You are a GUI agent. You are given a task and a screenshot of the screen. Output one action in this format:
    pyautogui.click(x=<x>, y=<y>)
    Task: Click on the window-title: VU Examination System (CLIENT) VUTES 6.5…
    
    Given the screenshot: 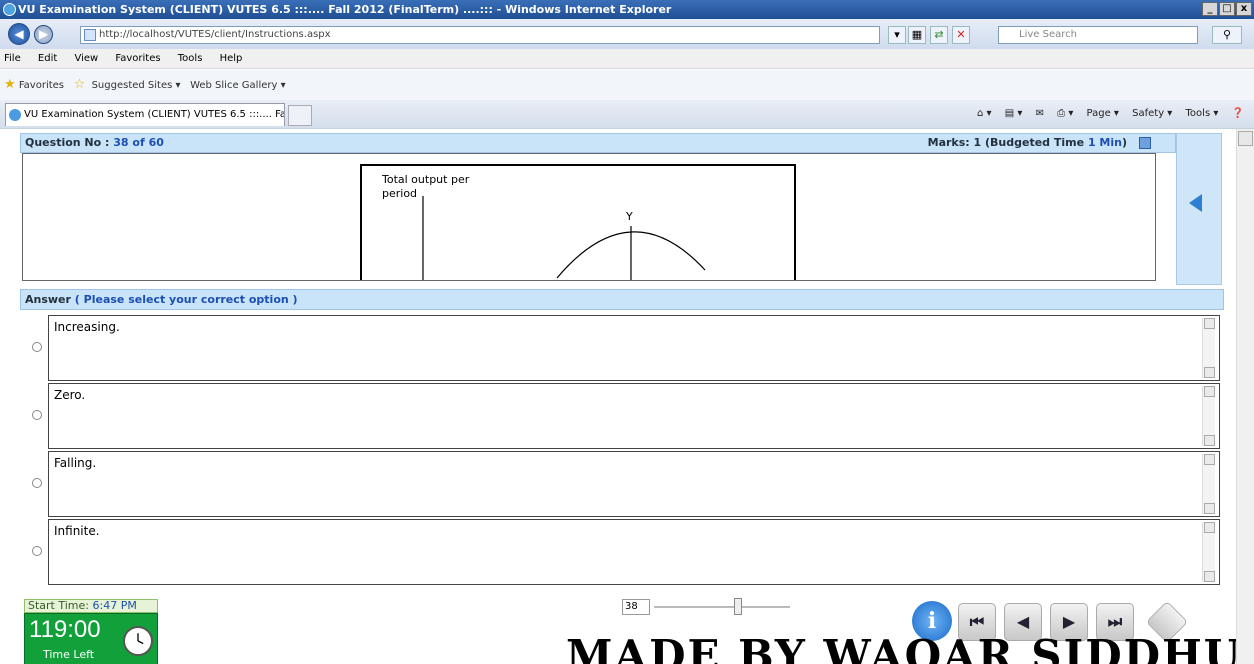 What is the action you would take?
    pyautogui.click(x=345, y=9)
    